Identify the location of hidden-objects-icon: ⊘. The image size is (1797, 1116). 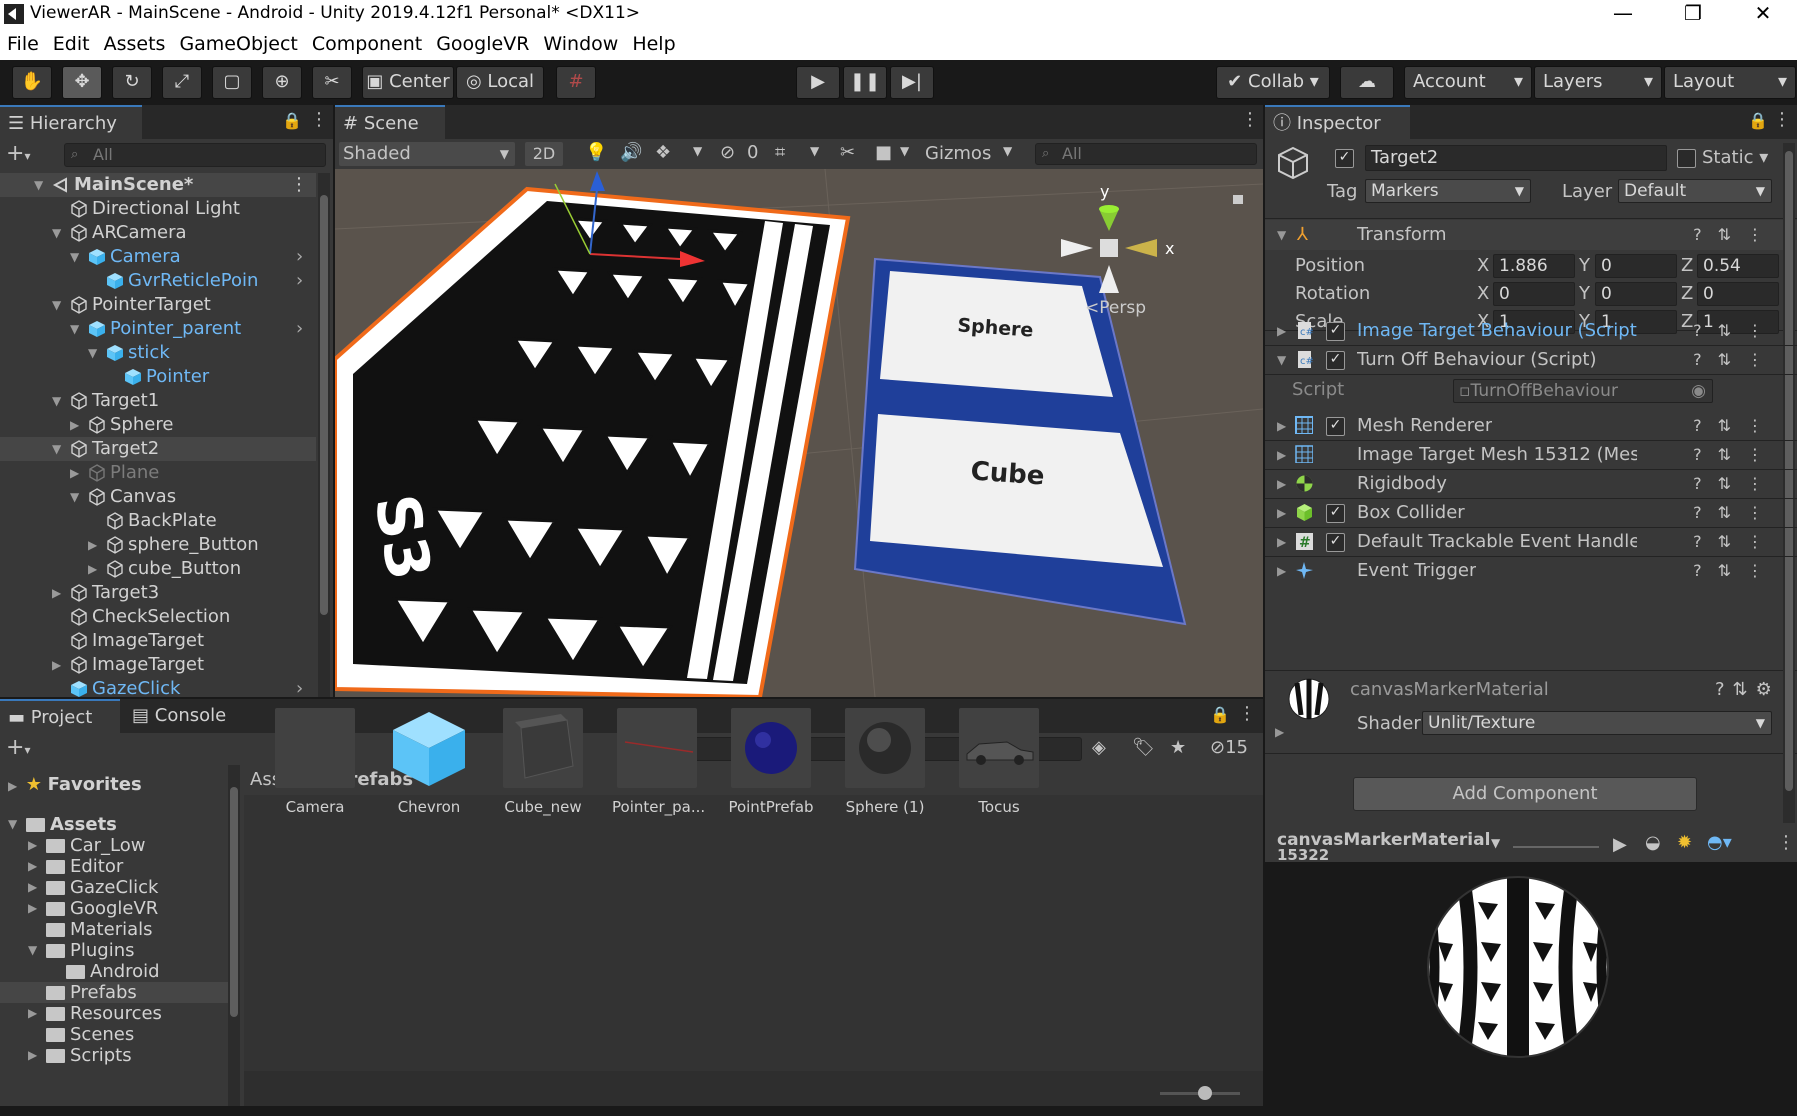
(727, 152).